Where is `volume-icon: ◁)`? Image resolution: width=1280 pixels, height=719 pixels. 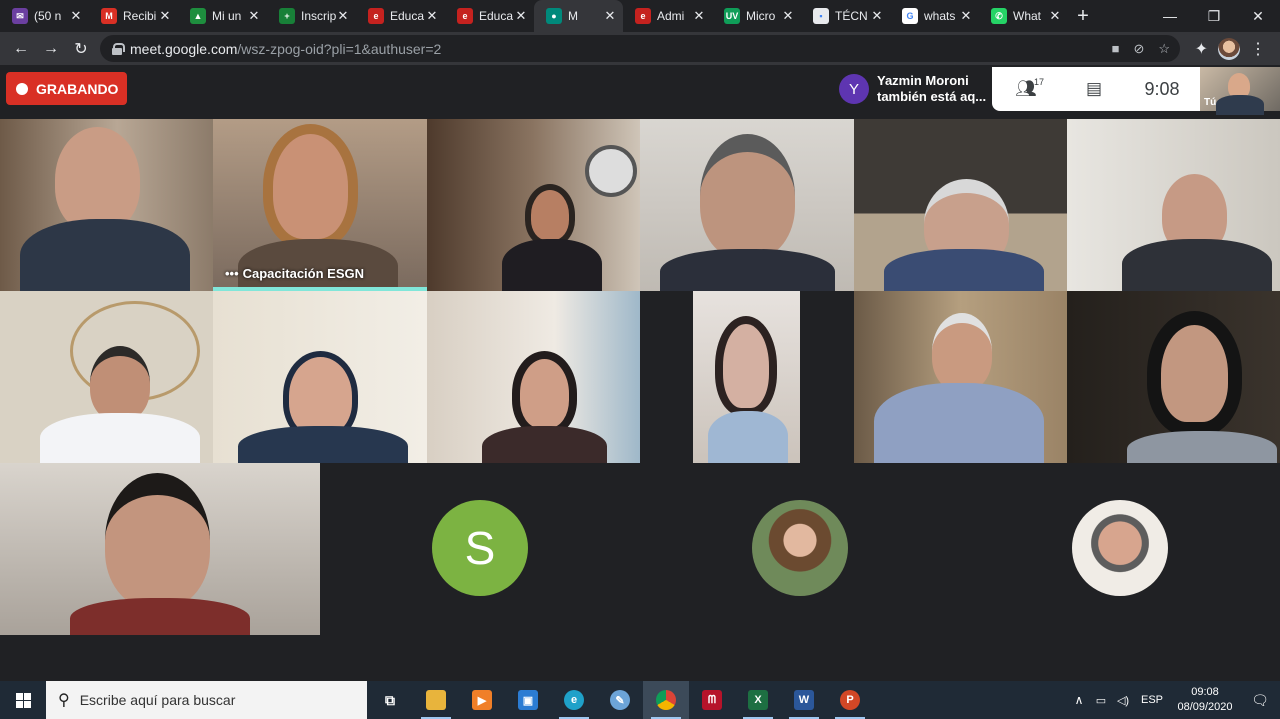 volume-icon: ◁) is located at coordinates (1123, 700).